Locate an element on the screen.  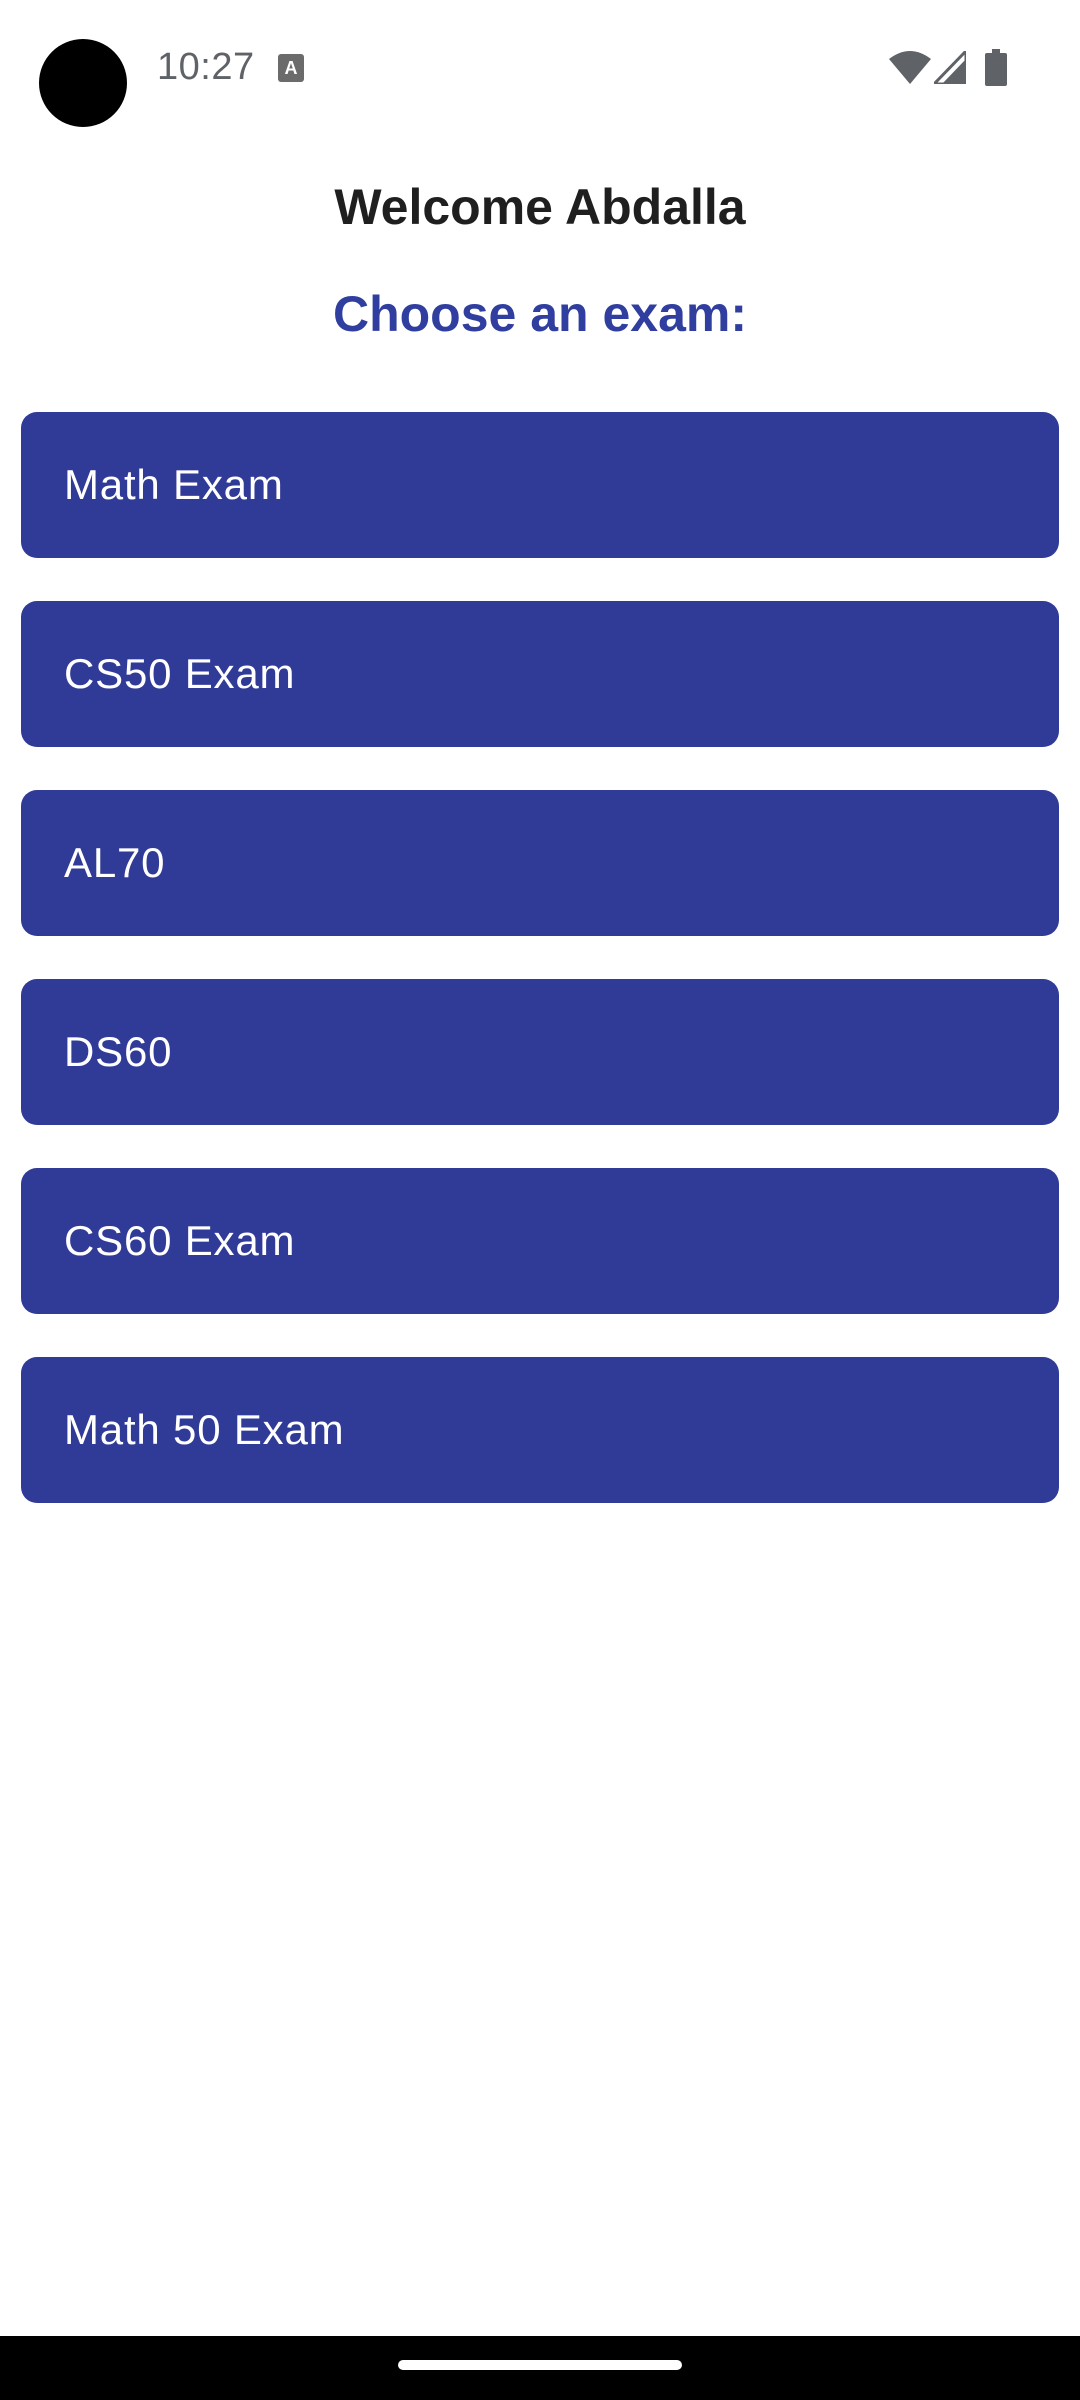
status-bar: 10:27 A is located at coordinates (540, 68).